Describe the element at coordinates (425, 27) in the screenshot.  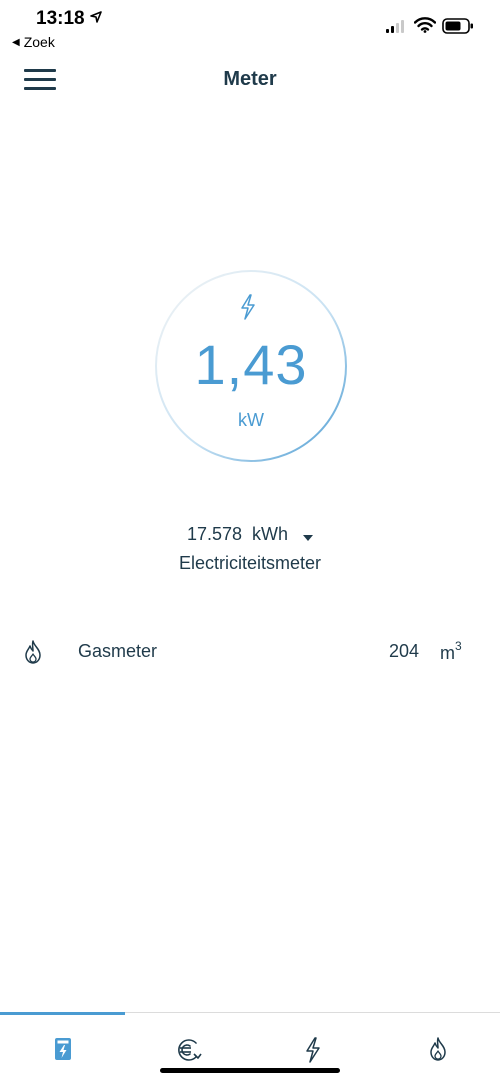
I see `wifi-icon` at that location.